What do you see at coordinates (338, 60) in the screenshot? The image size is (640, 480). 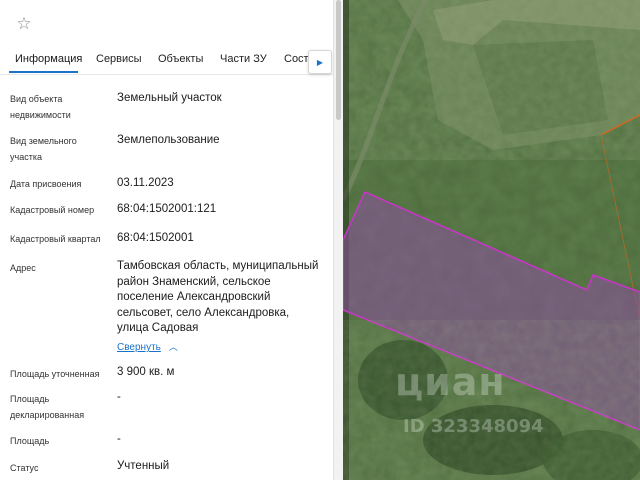 I see `scrollbar-thumb` at bounding box center [338, 60].